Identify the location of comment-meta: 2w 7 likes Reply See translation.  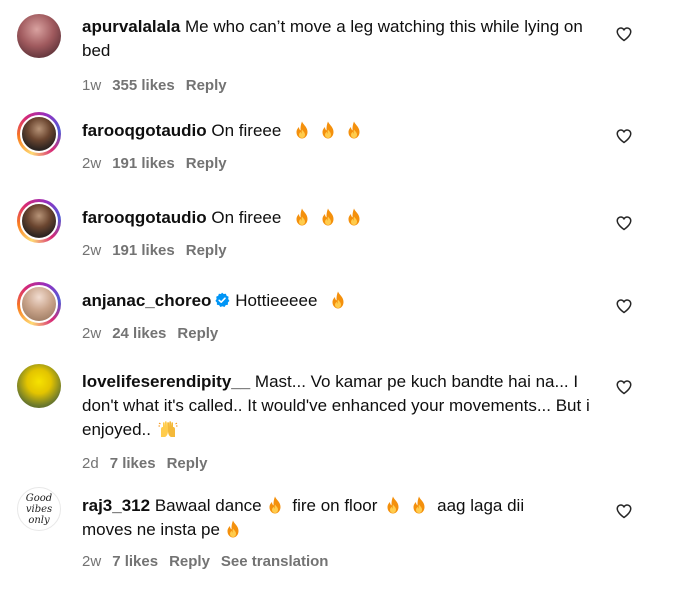
(210, 561).